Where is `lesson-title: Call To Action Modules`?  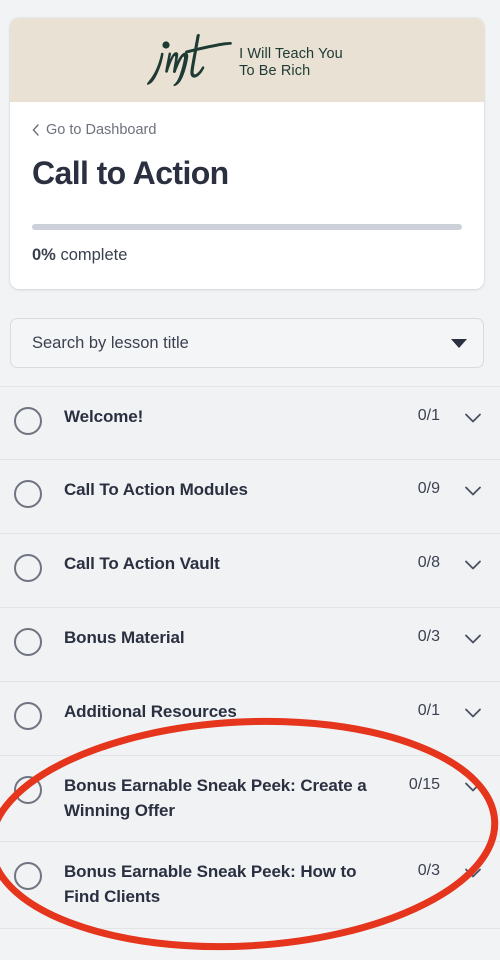 lesson-title: Call To Action Modules is located at coordinates (156, 489).